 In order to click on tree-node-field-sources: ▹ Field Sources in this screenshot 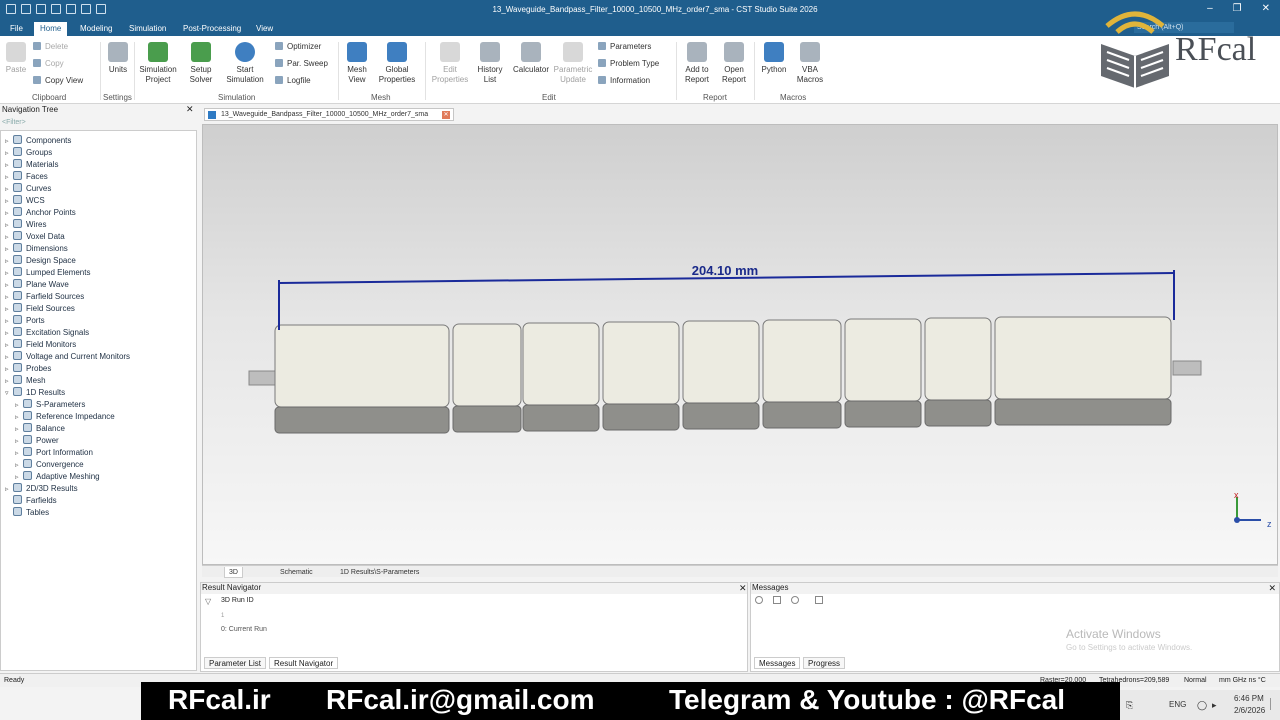, I will do `click(40, 309)`.